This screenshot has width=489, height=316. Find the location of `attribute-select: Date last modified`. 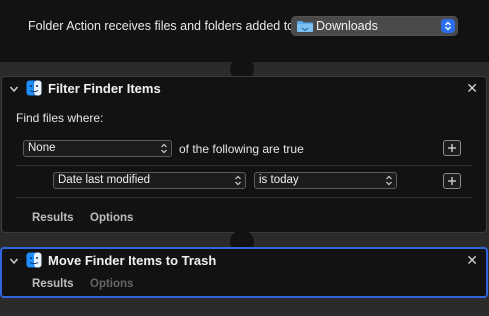

attribute-select: Date last modified is located at coordinates (149, 180).